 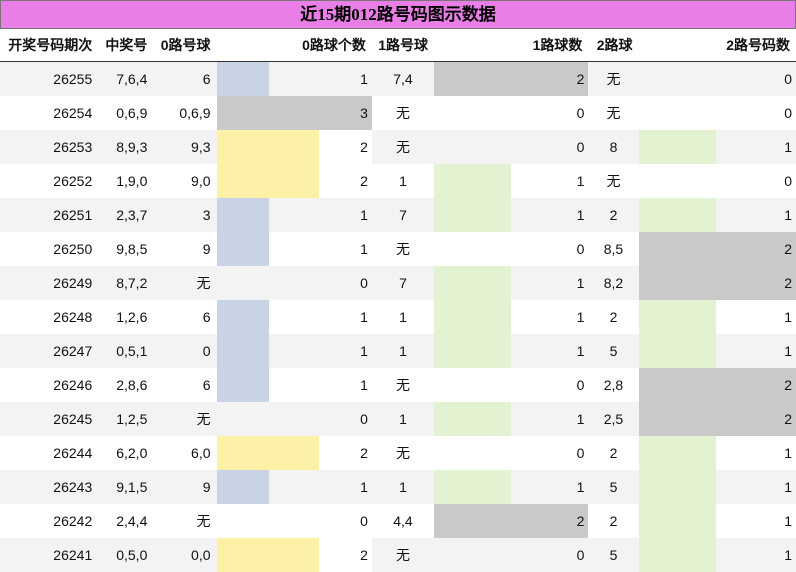 What do you see at coordinates (398, 147) in the screenshot?
I see `table-row: 262538,9,39,32无081` at bounding box center [398, 147].